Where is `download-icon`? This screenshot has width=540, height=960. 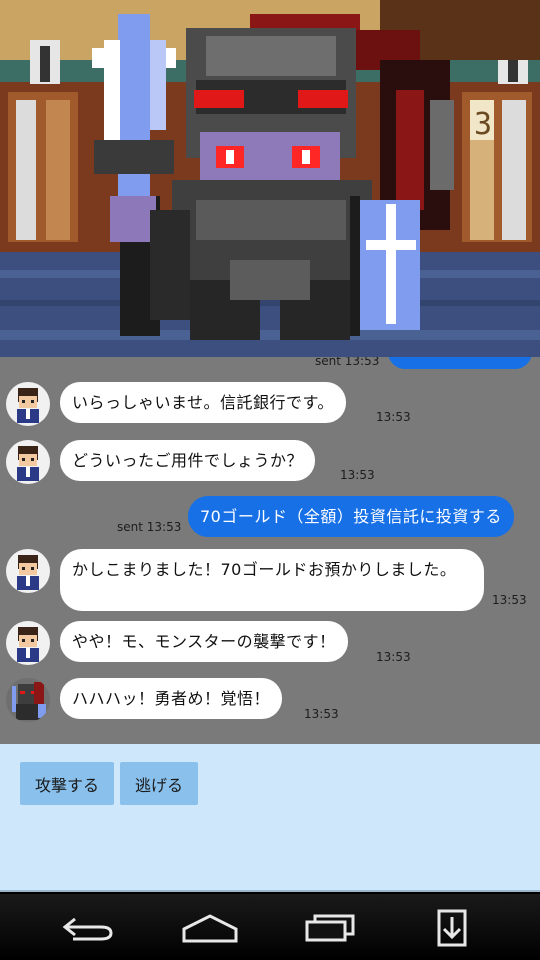
download-icon is located at coordinates (452, 928).